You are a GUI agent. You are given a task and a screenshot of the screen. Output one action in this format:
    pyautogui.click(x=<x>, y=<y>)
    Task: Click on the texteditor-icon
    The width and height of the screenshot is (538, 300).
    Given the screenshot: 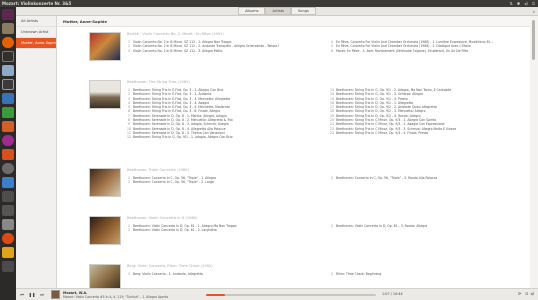 What is the action you would take?
    pyautogui.click(x=8, y=70)
    